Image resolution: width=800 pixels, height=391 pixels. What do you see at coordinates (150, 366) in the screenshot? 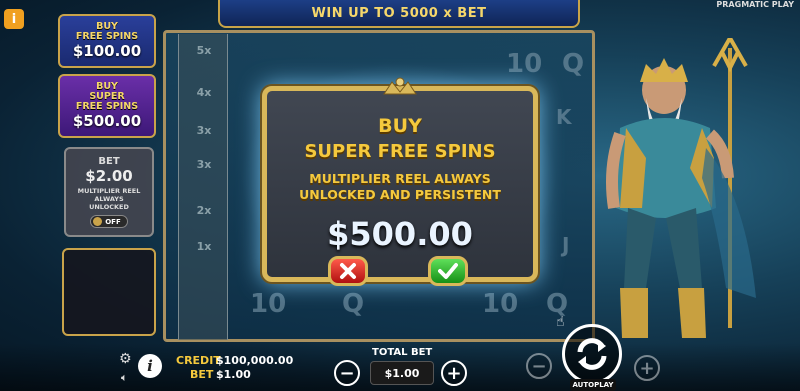
I see `info-button: i` at bounding box center [150, 366].